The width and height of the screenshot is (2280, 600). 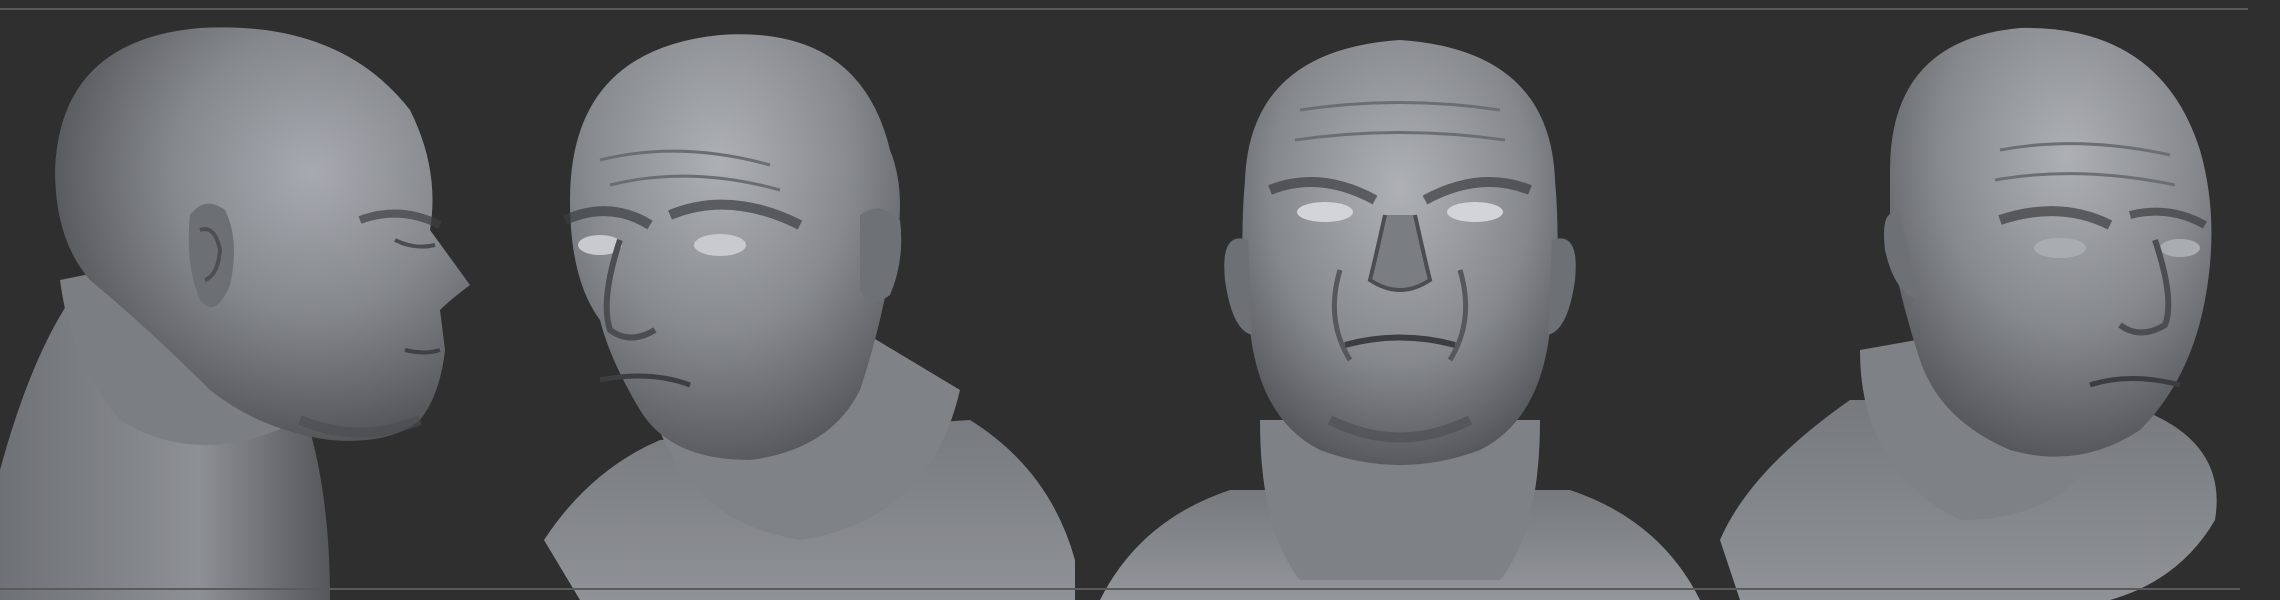 I want to click on ear-shape, so click(x=881, y=255).